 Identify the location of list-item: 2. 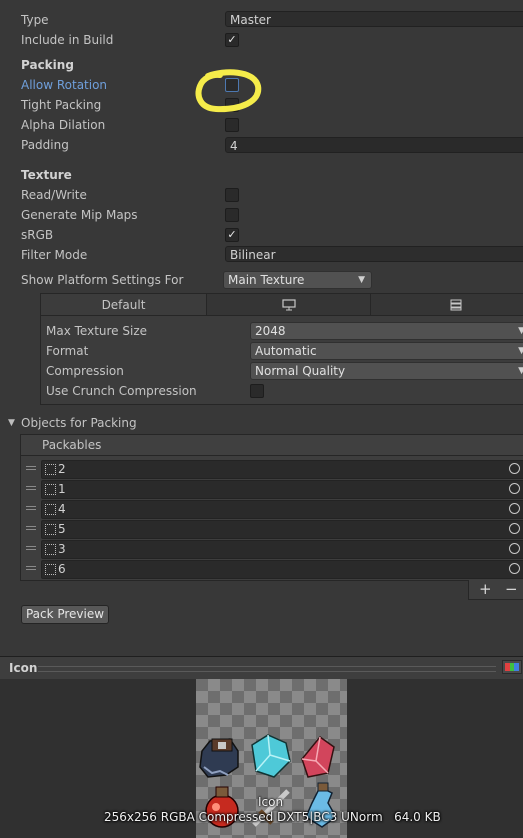
(282, 469).